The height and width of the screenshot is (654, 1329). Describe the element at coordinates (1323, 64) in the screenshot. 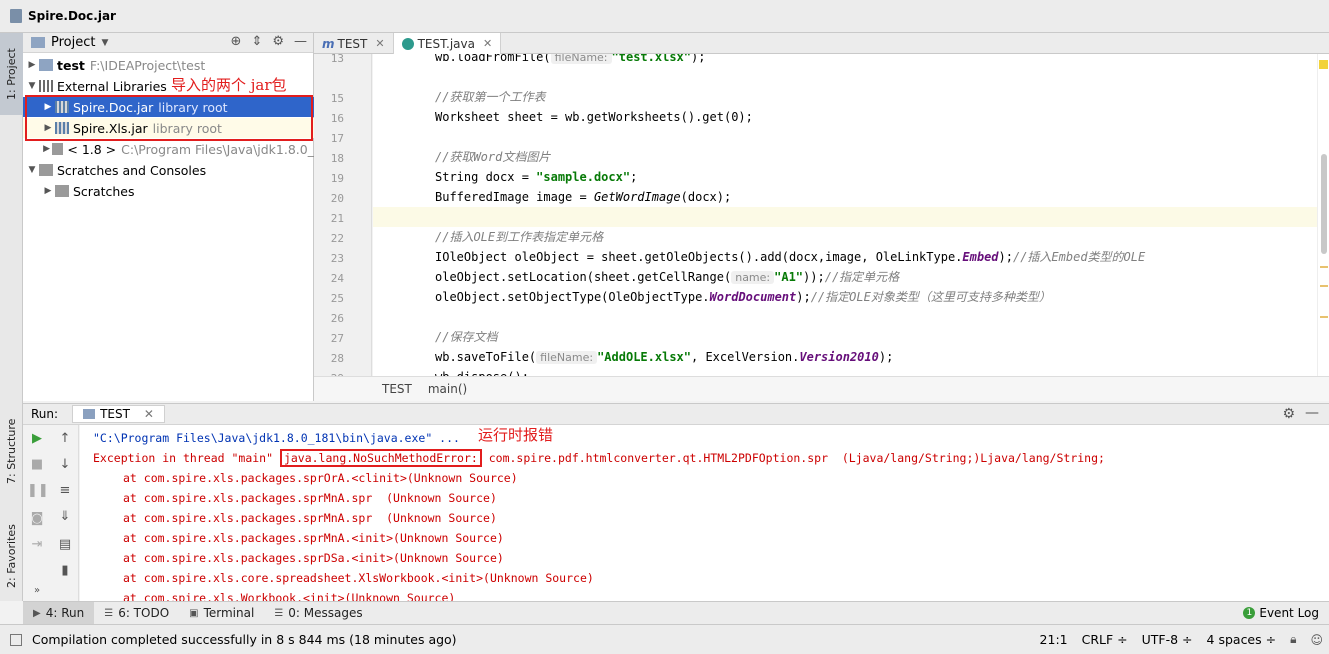

I see `warning-indicator-icon` at that location.